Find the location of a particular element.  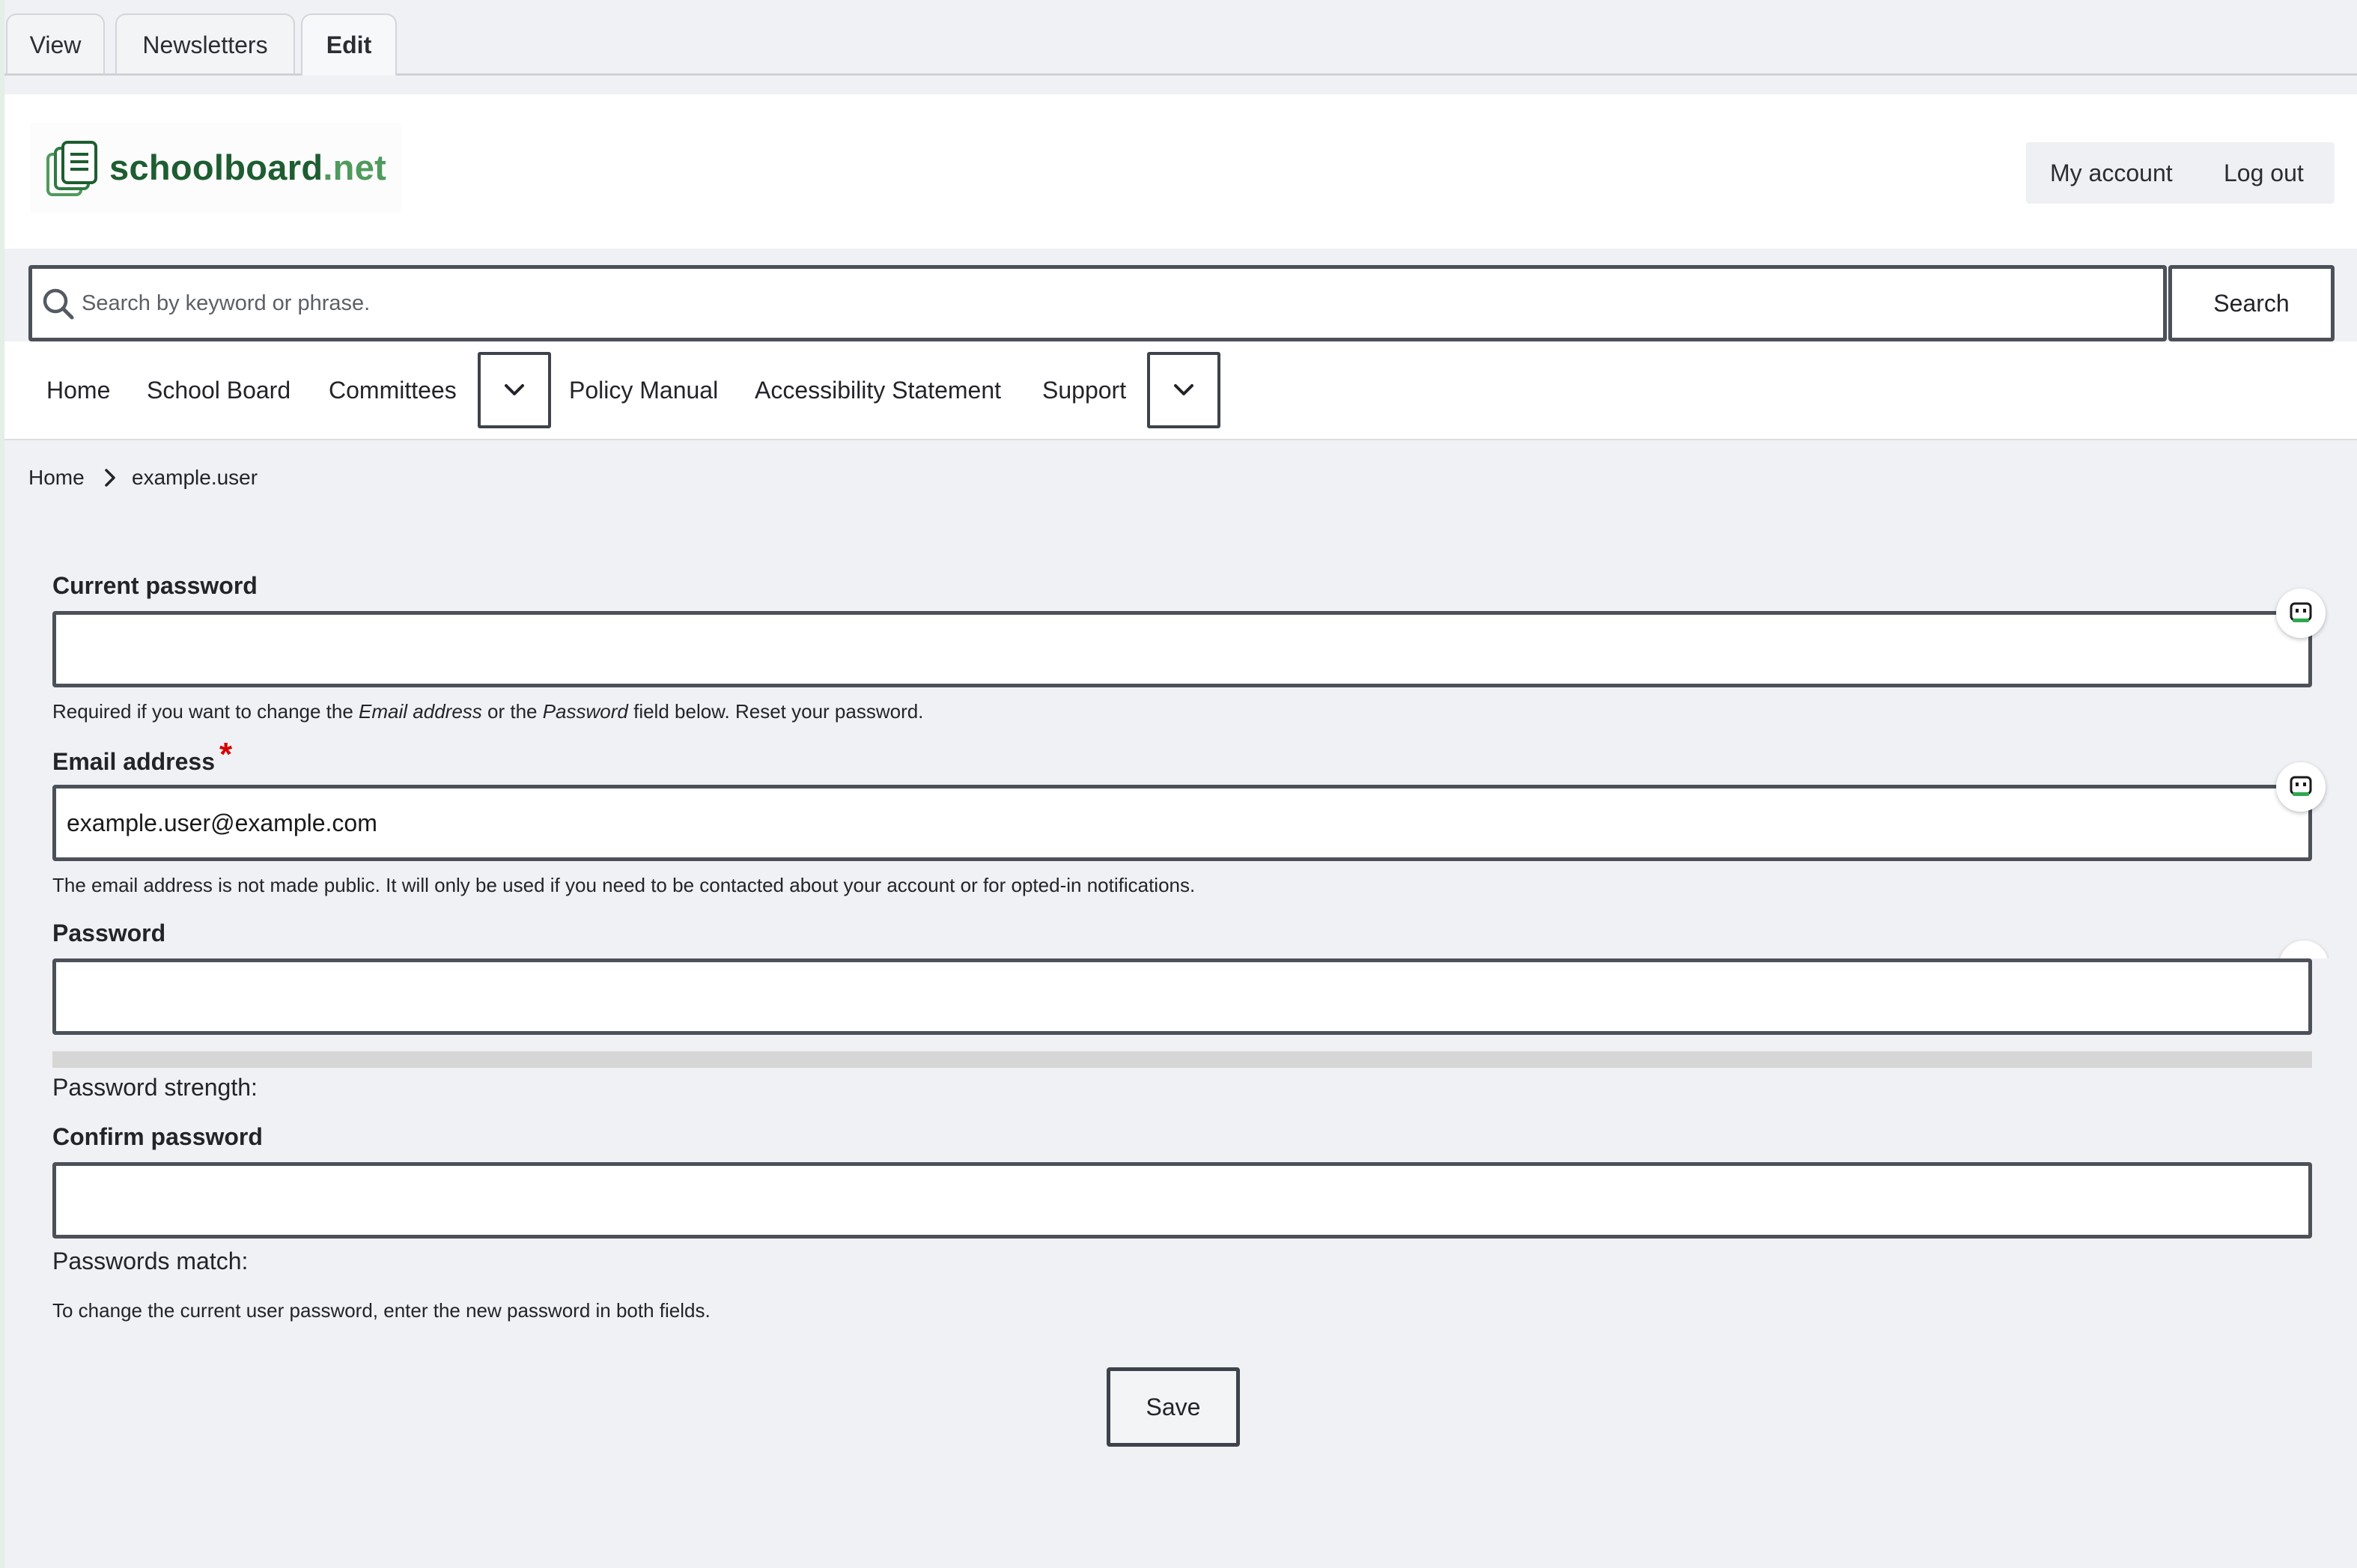

save-button: Save is located at coordinates (1173, 1407).